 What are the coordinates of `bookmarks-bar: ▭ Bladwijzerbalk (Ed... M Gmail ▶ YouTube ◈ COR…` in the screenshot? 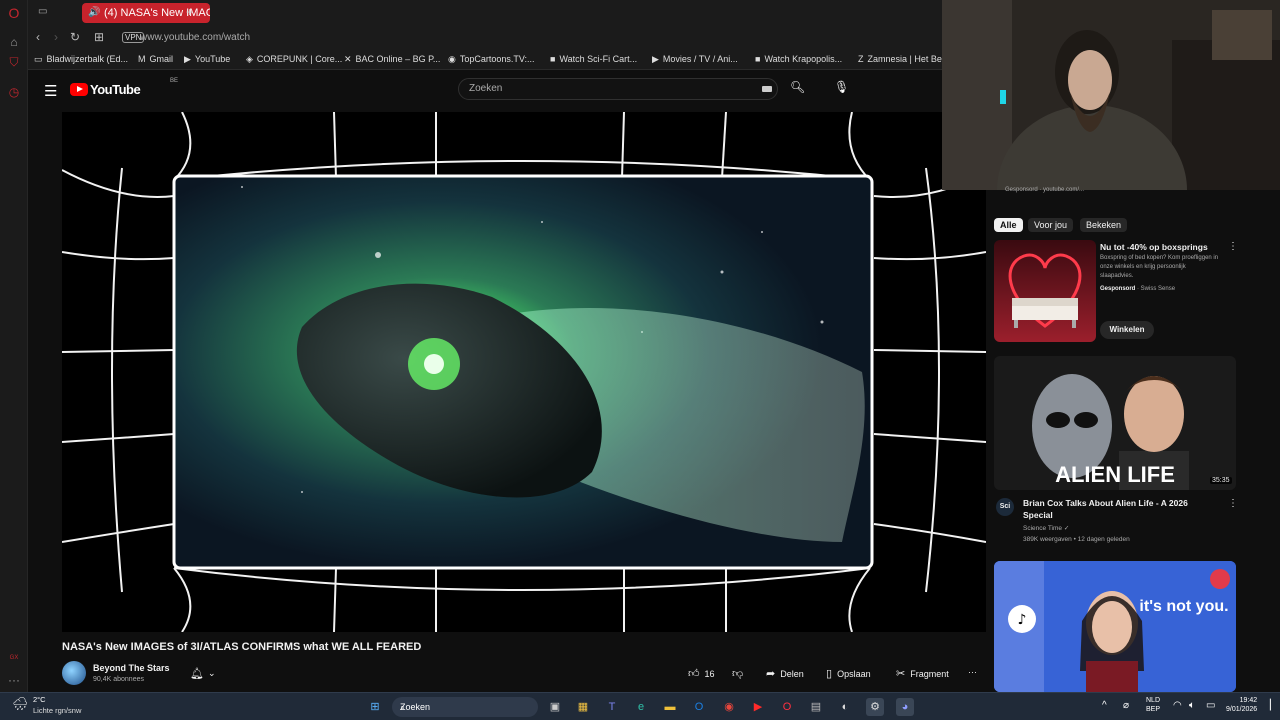 It's located at (485, 60).